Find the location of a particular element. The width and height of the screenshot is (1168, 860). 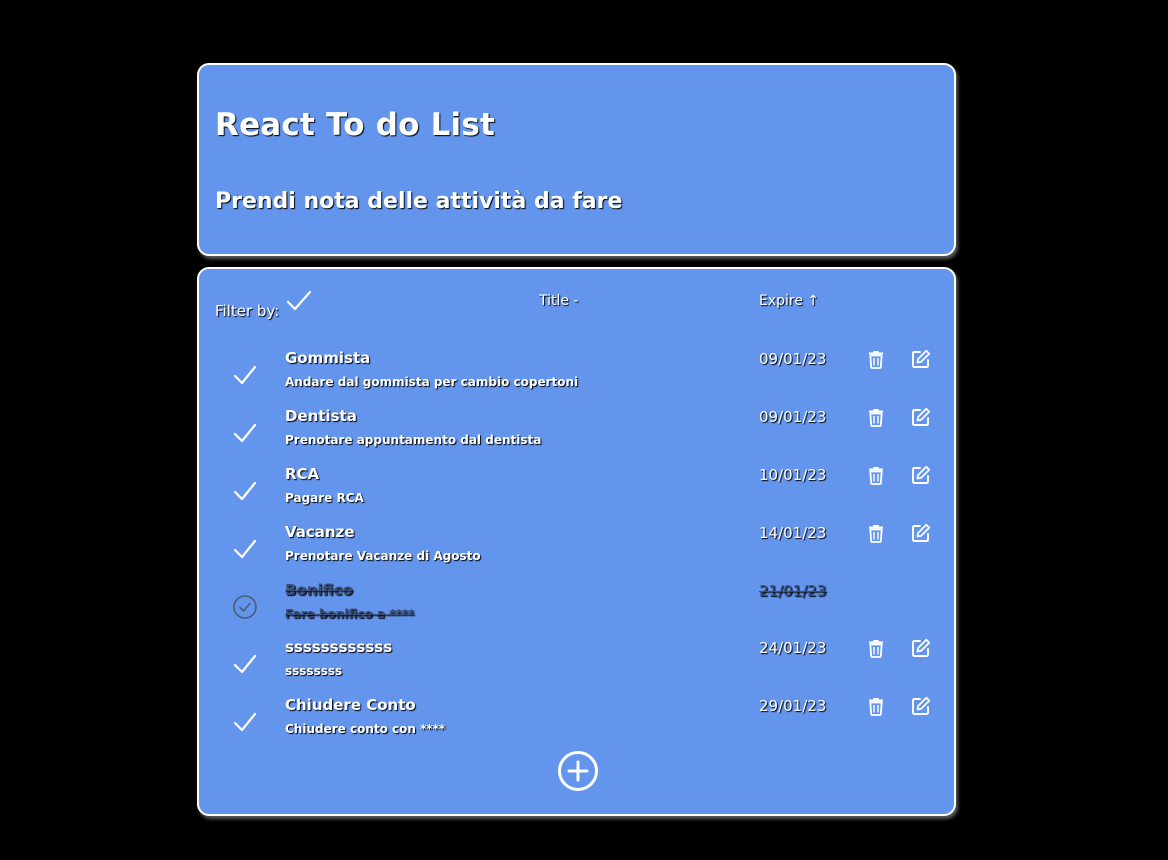

todo-description: ssssssss is located at coordinates (314, 671).